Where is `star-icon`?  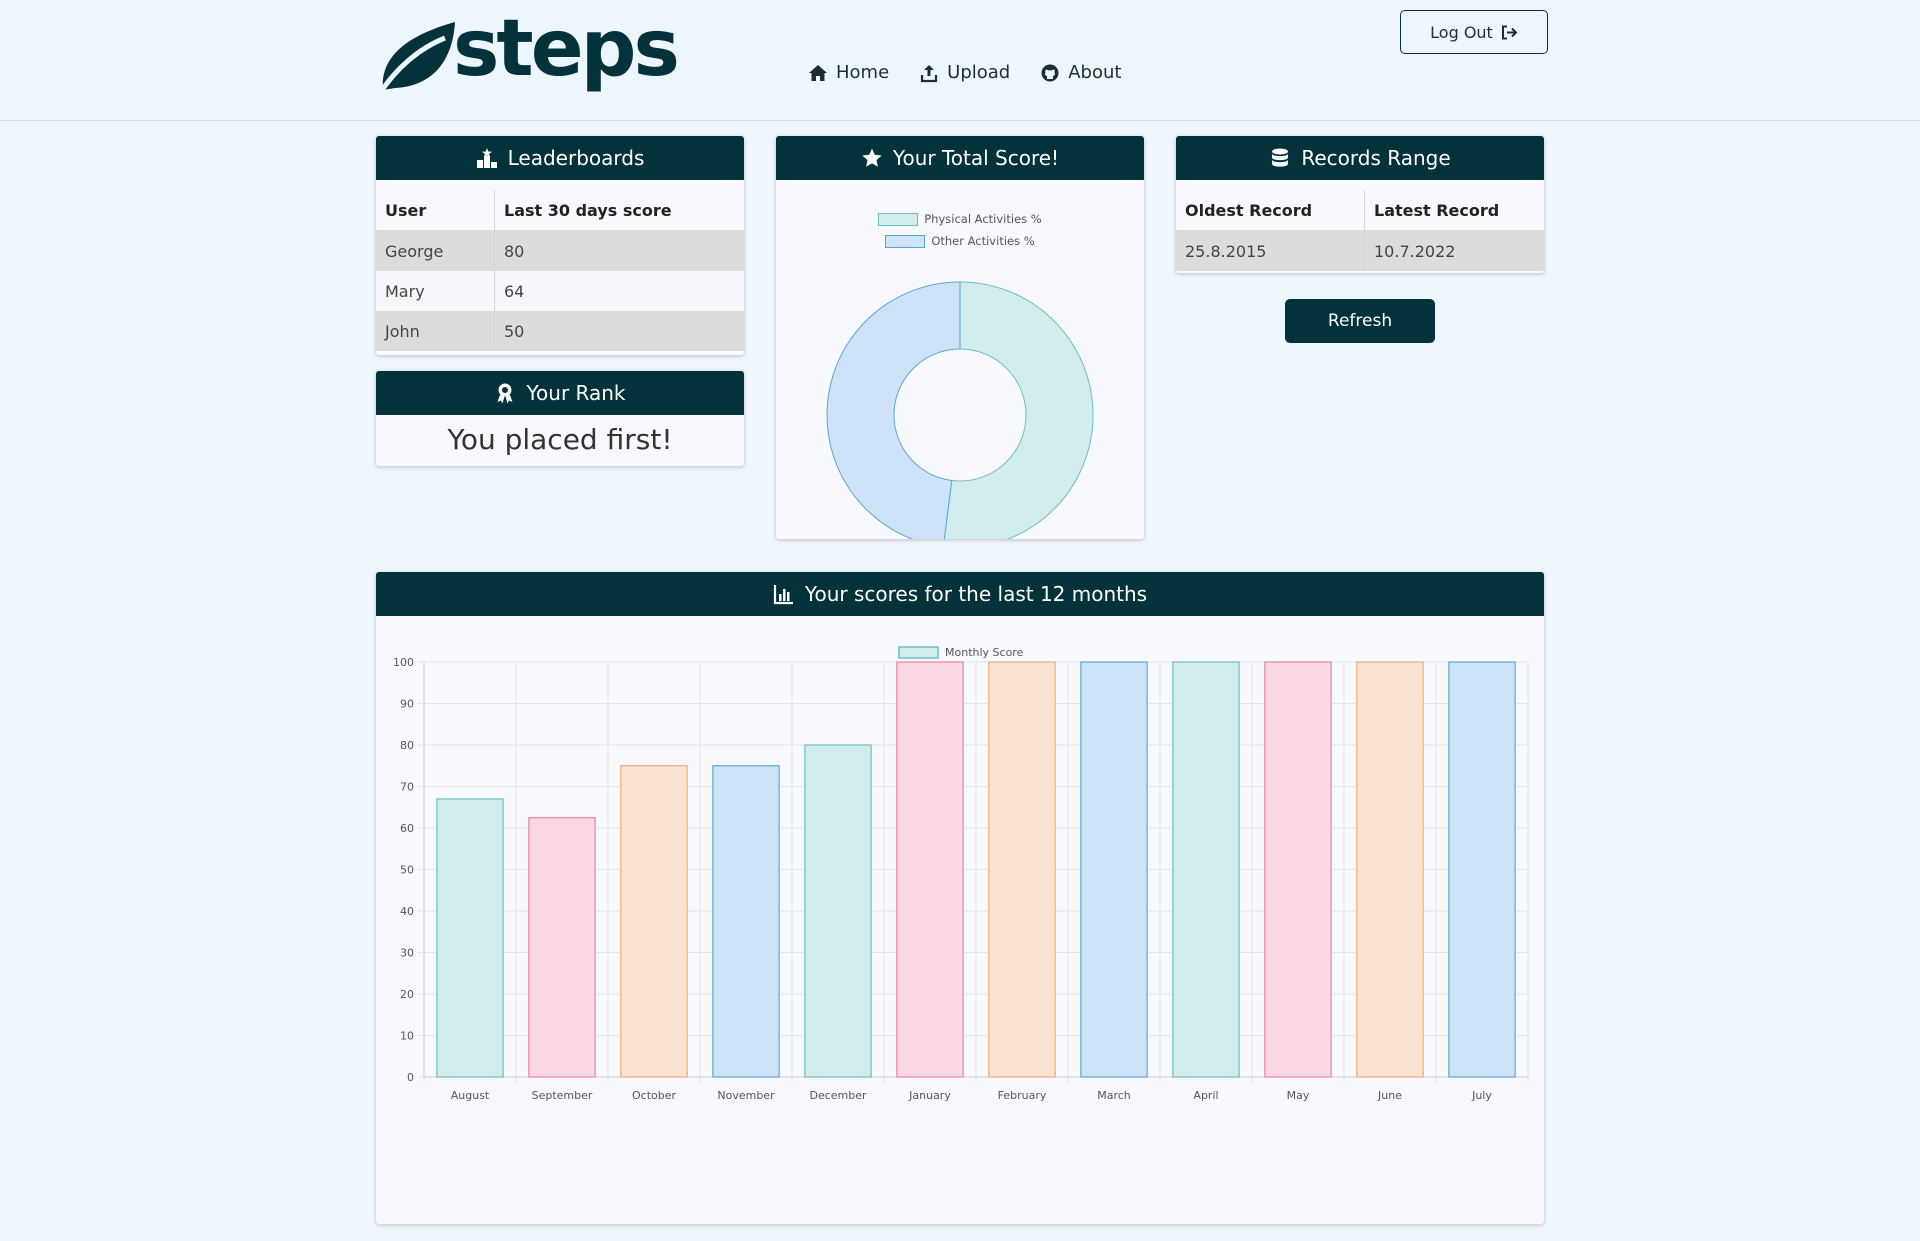 star-icon is located at coordinates (872, 157).